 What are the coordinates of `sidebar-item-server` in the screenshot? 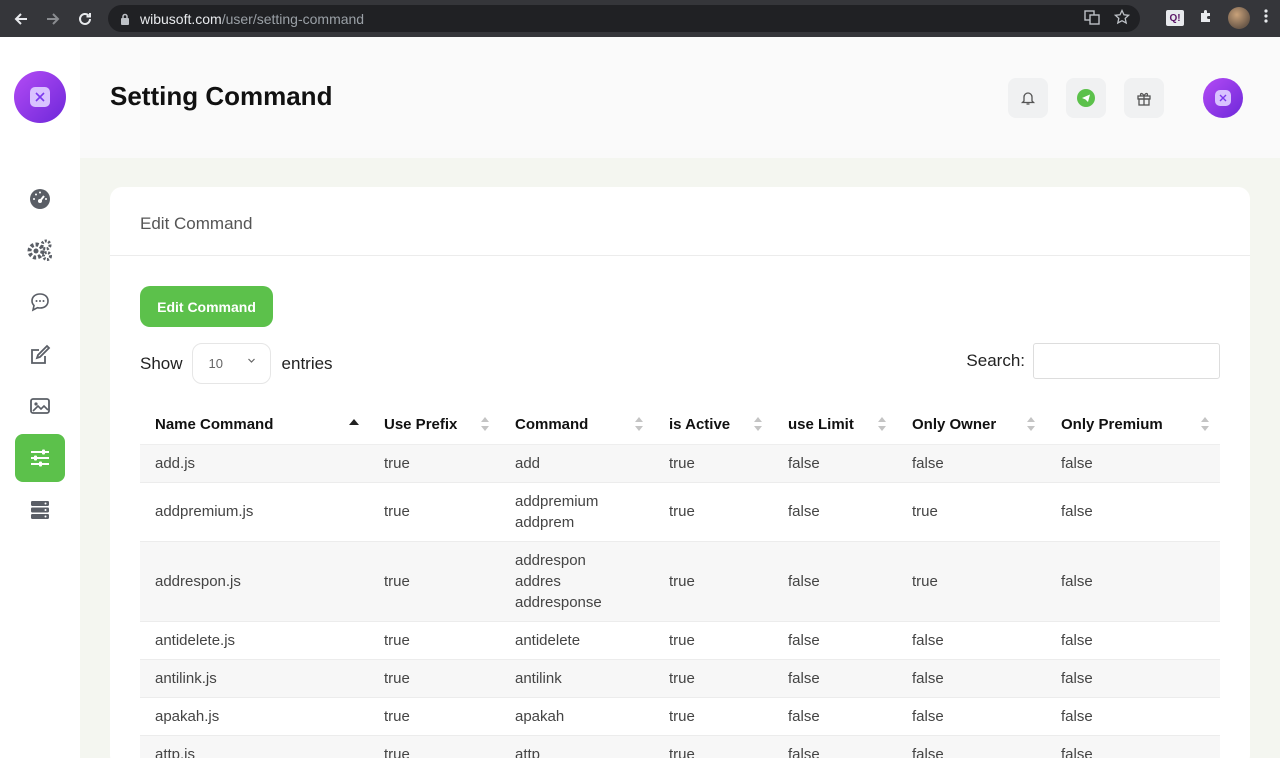 It's located at (40, 510).